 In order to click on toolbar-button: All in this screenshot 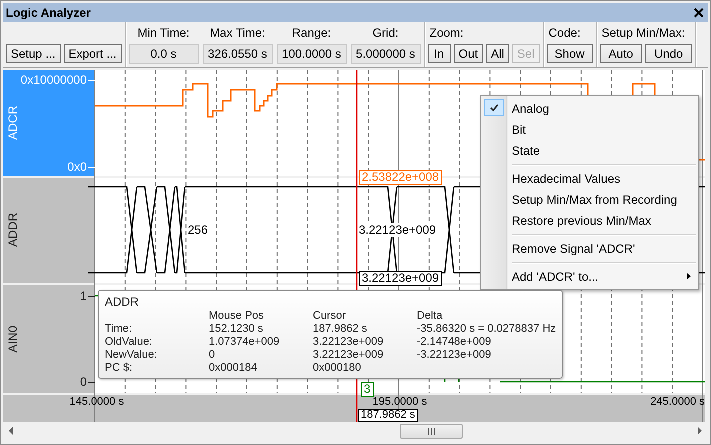, I will do `click(498, 53)`.